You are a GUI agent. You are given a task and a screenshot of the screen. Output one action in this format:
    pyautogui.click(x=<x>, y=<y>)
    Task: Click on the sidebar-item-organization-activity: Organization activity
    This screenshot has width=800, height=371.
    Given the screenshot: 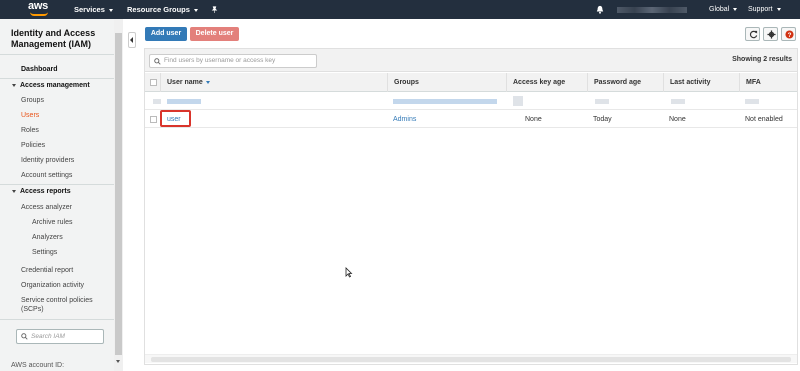 What is the action you would take?
    pyautogui.click(x=52, y=285)
    